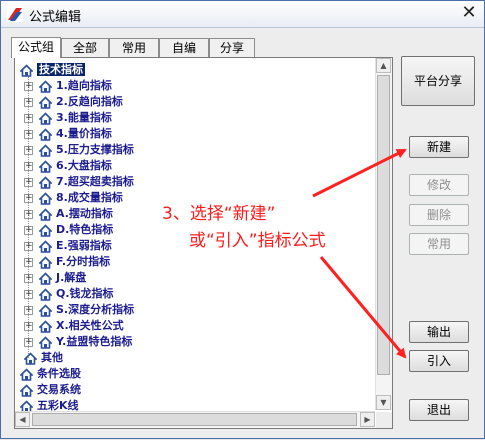 The width and height of the screenshot is (485, 440). I want to click on tab-formula-group: 公式组, so click(36, 47).